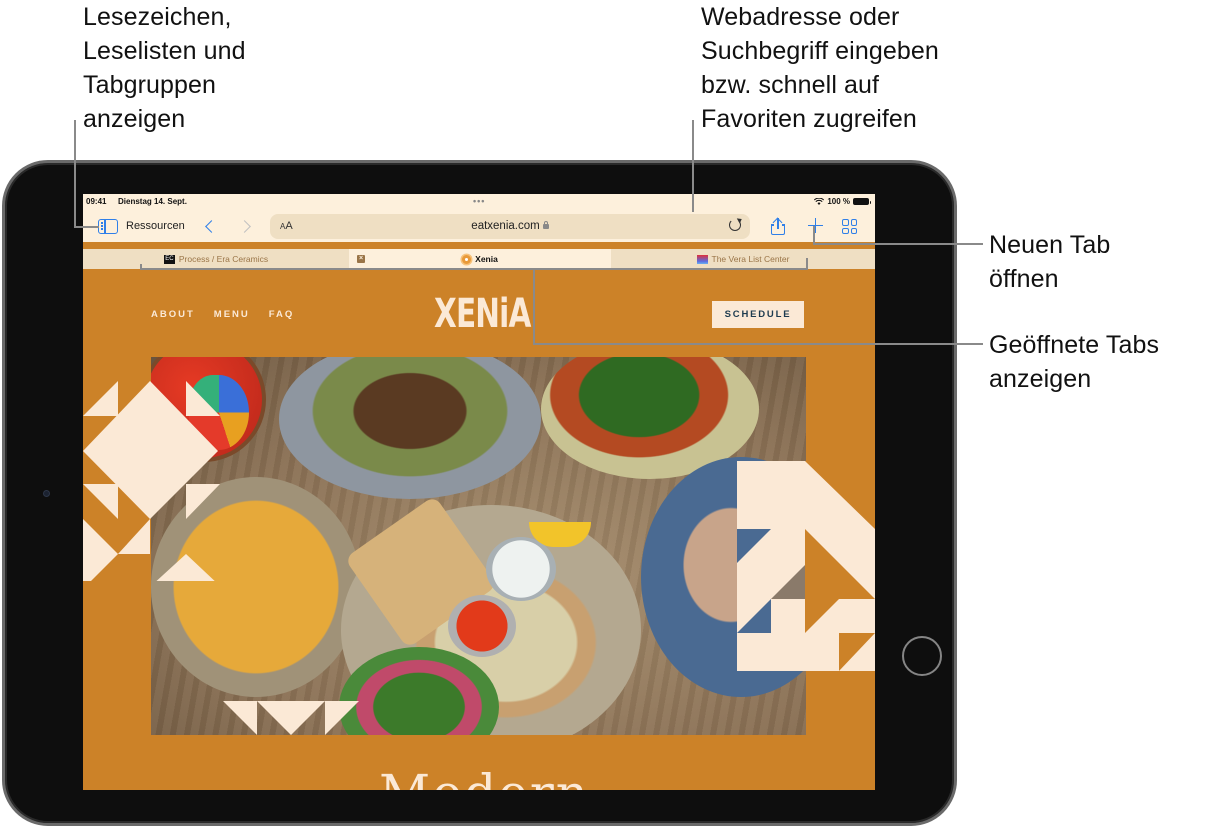  Describe the element at coordinates (467, 259) in the screenshot. I see `xenia-favicon-icon` at that location.